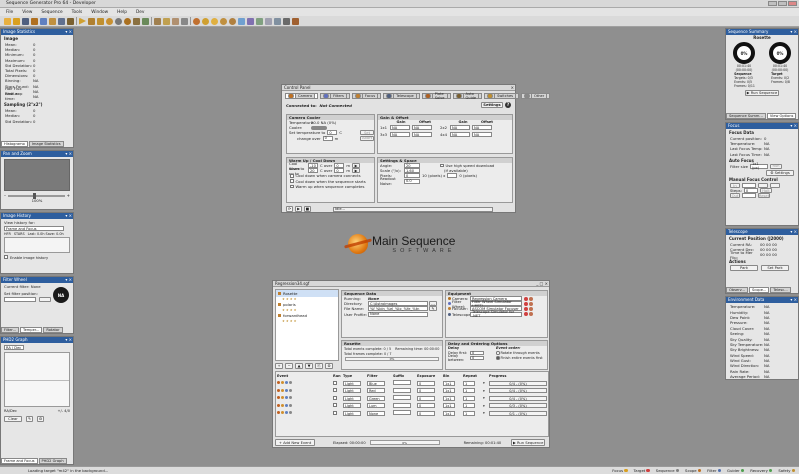 The width and height of the screenshot is (799, 474). I want to click on telescope-select: Telescope Simulator for .NET, so click(496, 314).